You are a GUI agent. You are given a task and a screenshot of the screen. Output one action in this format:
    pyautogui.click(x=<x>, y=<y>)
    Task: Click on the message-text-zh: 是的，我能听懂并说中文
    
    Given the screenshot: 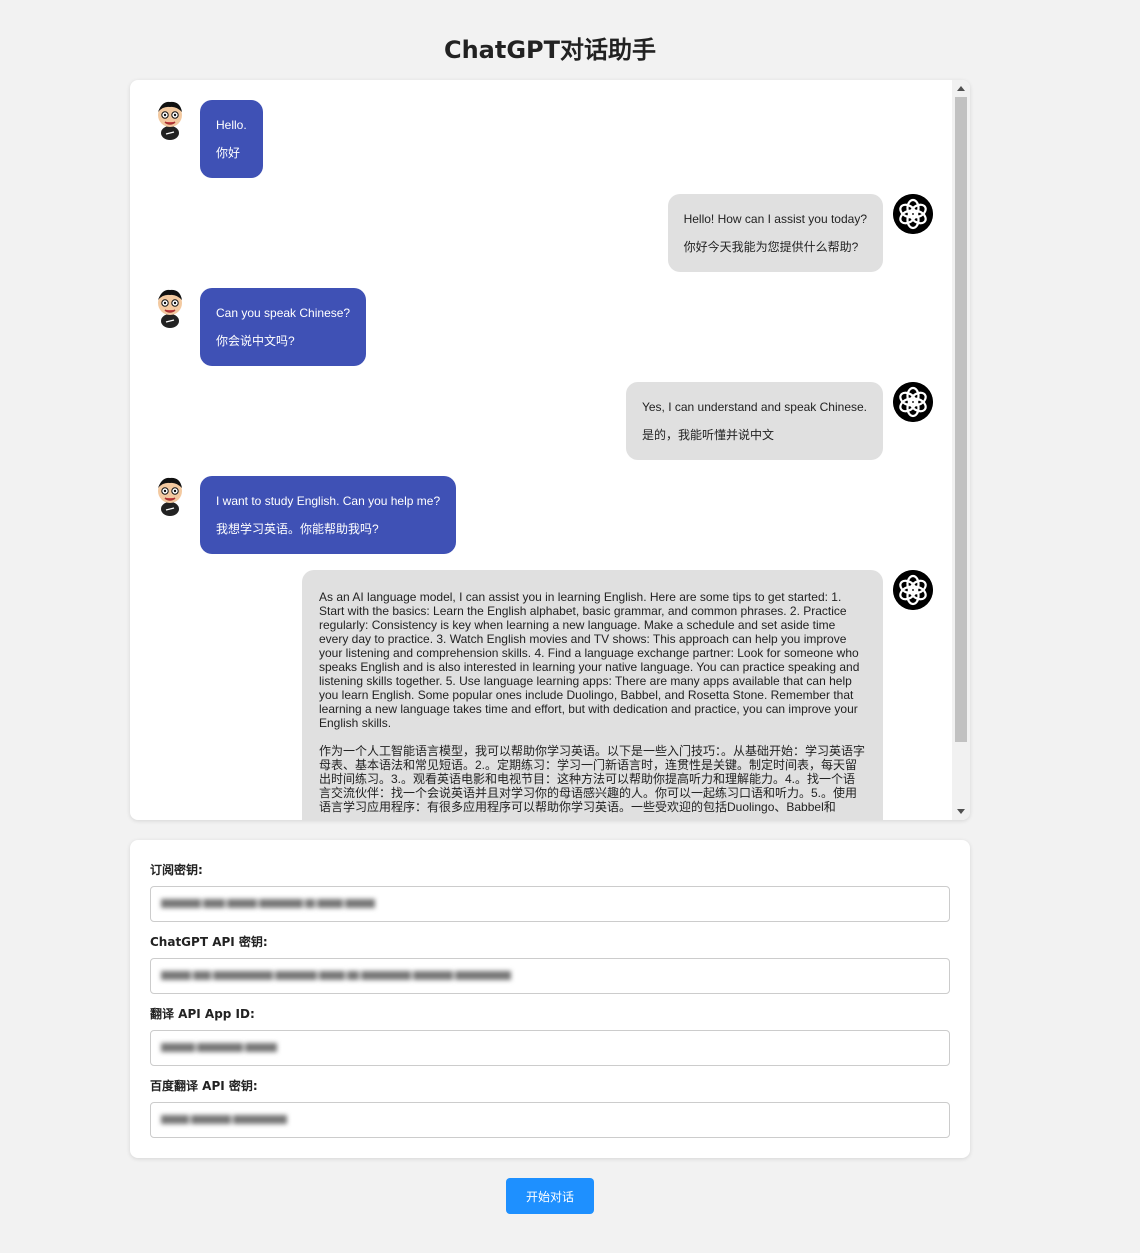 What is the action you would take?
    pyautogui.click(x=707, y=435)
    